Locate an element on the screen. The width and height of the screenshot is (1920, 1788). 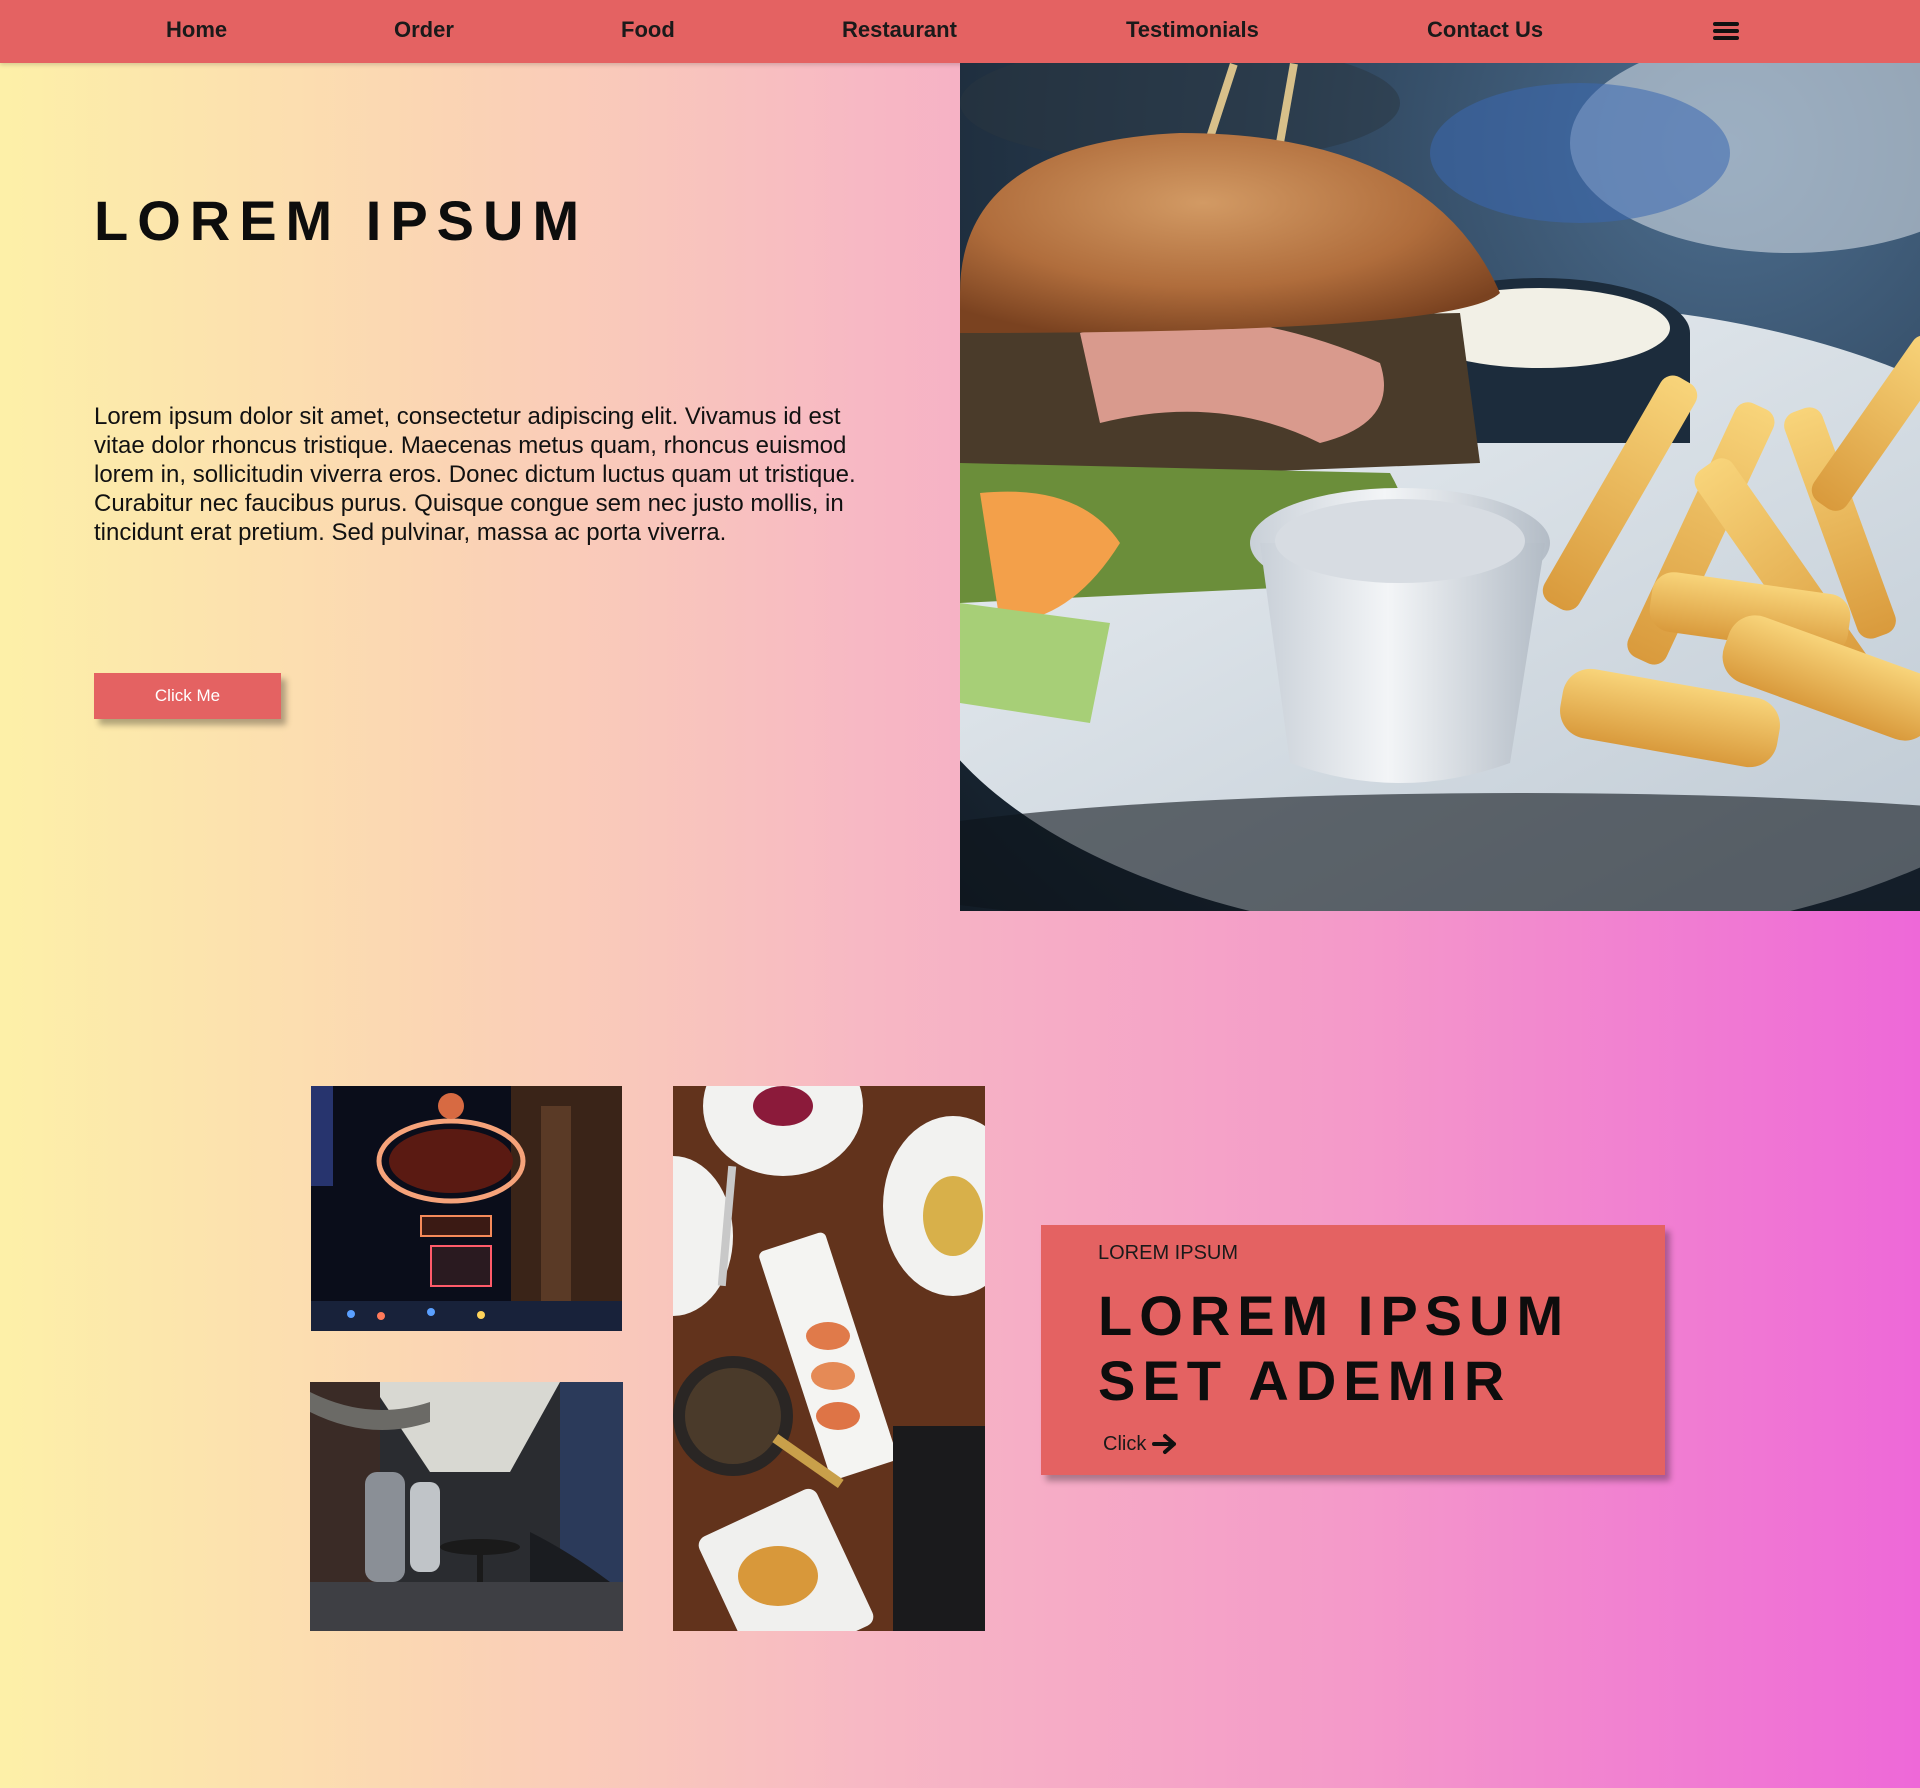
street-cafe-photo is located at coordinates (466, 1506).